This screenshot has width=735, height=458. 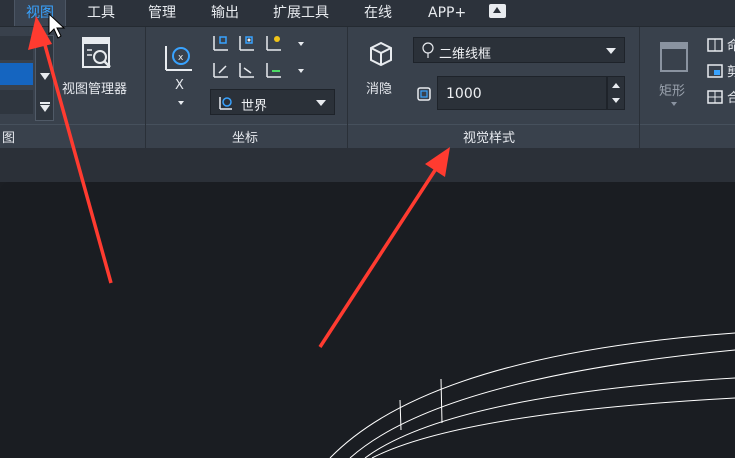 What do you see at coordinates (715, 45) in the screenshot?
I see `named-viewport-icon` at bounding box center [715, 45].